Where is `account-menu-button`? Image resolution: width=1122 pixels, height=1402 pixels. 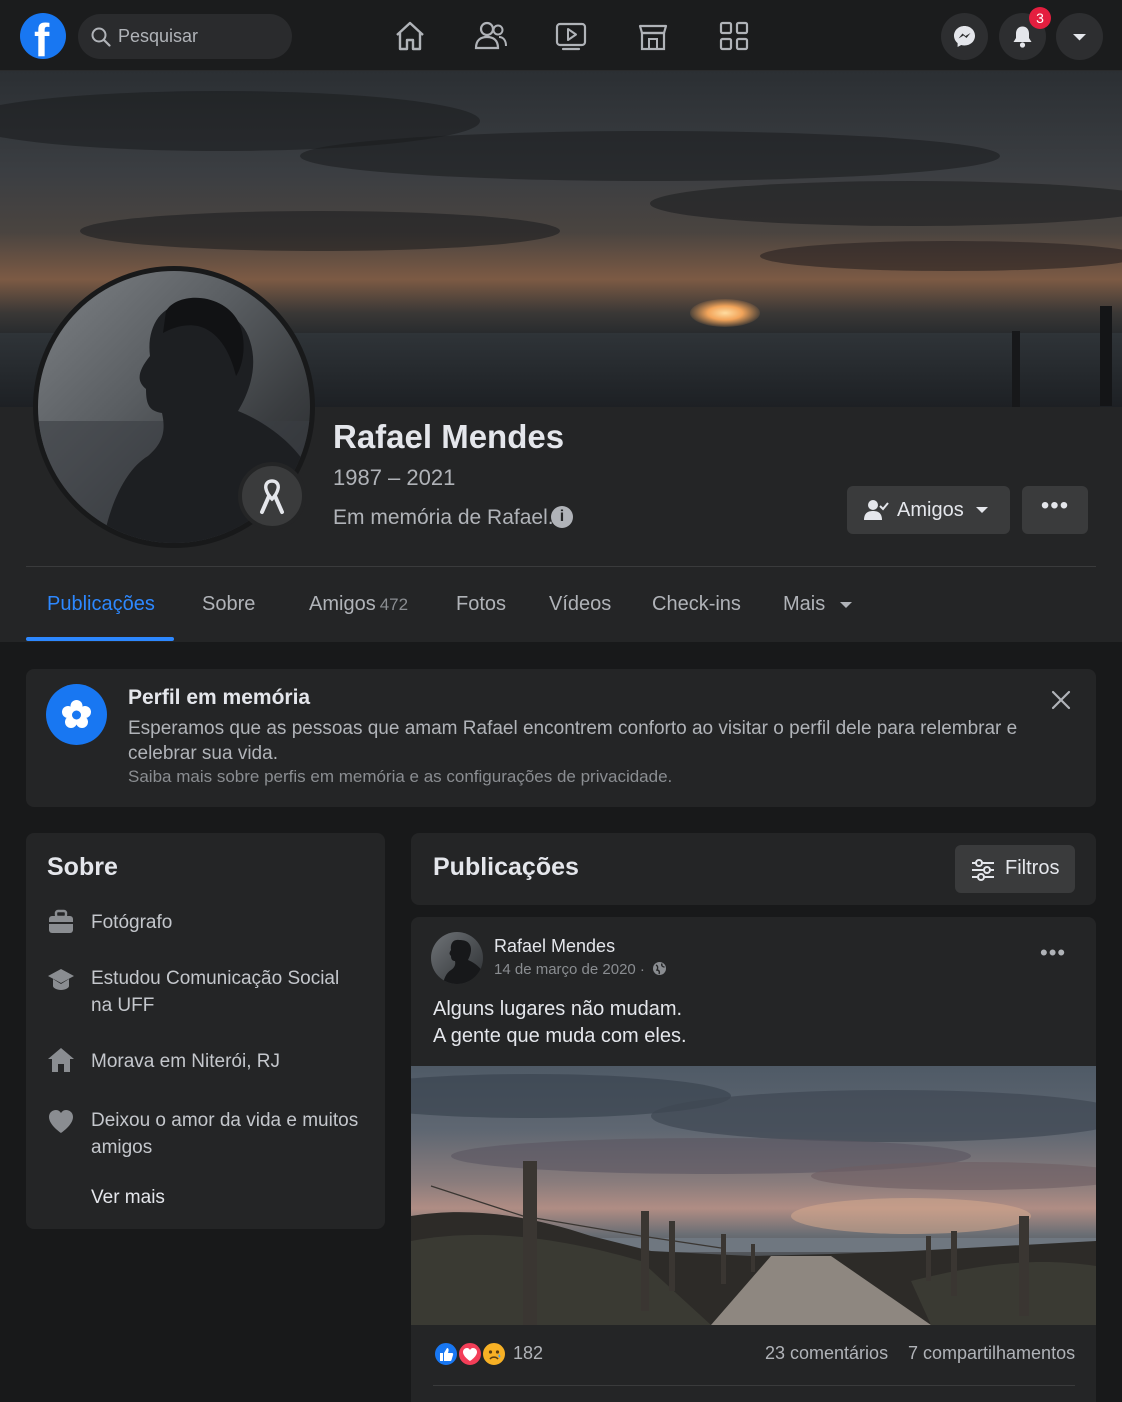
account-menu-button is located at coordinates (1079, 36).